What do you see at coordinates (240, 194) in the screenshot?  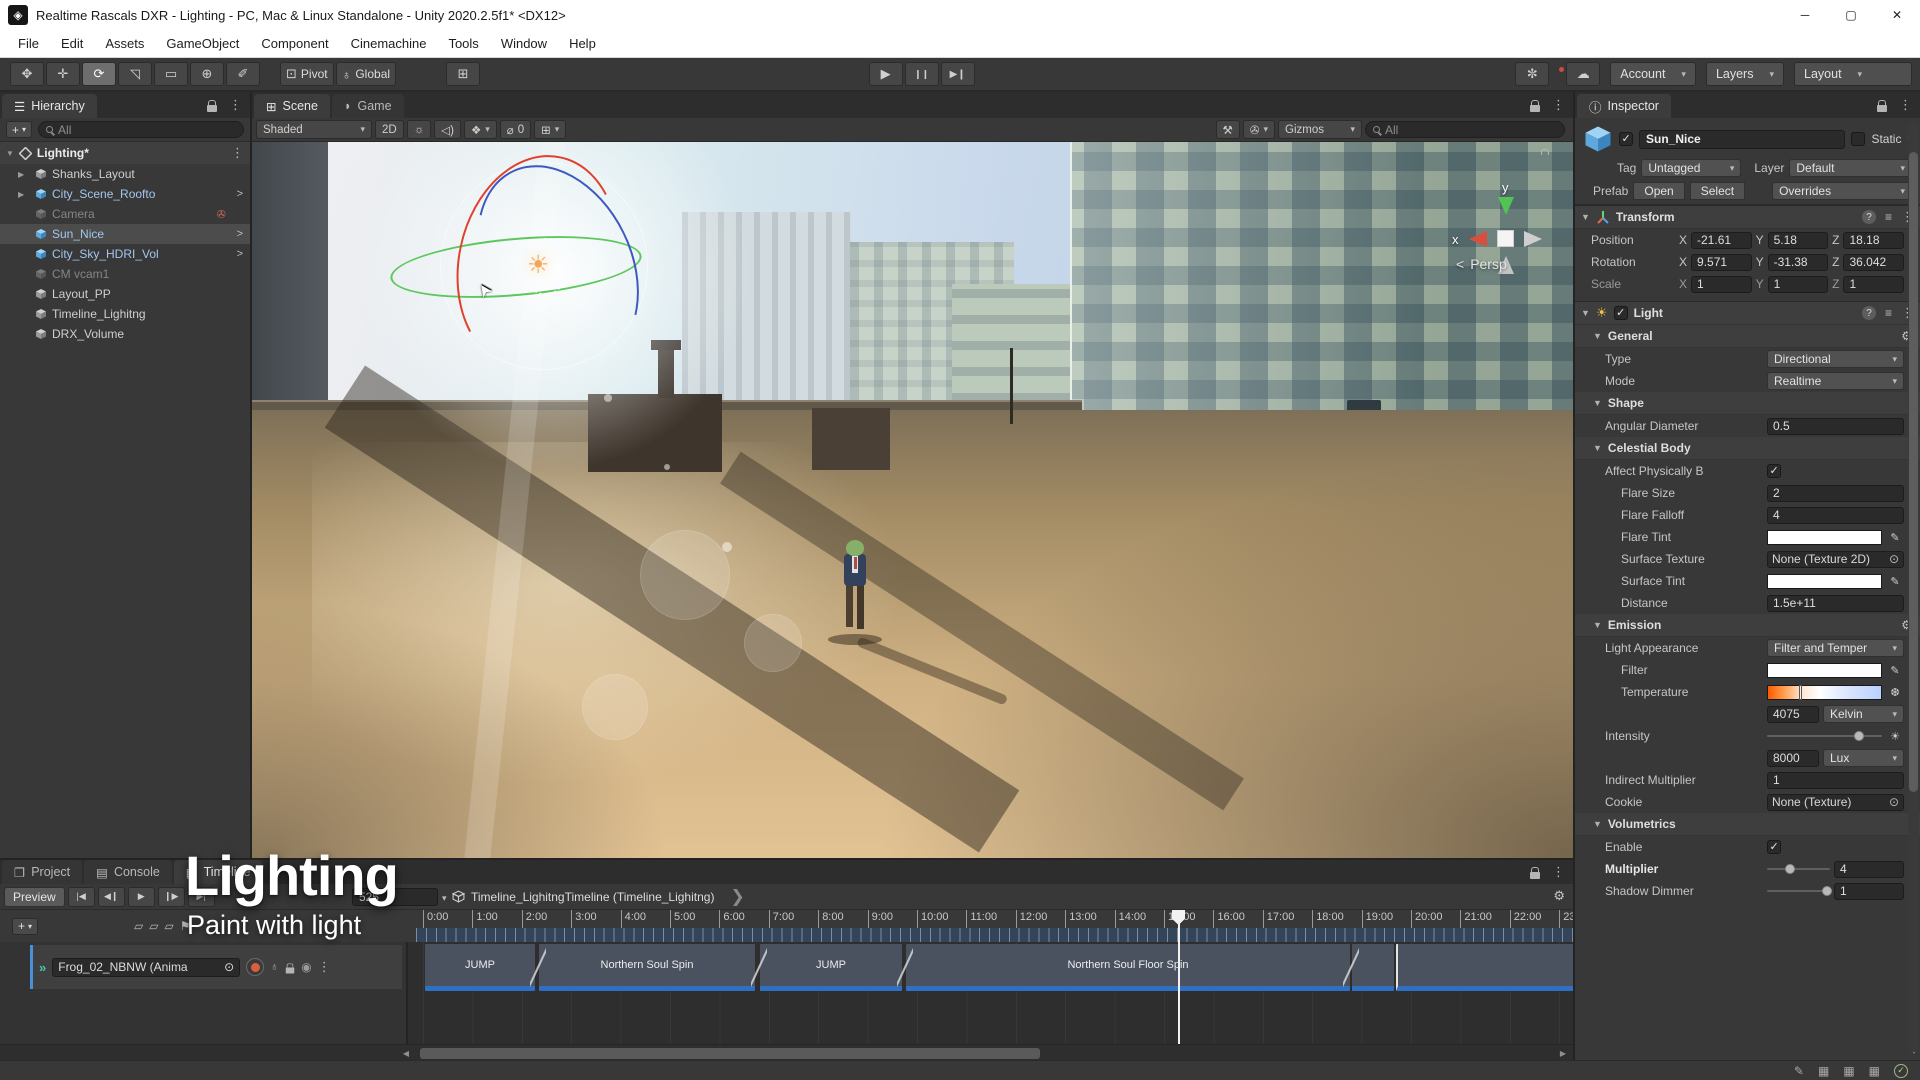 I see `prefab-chevron-icon: >` at bounding box center [240, 194].